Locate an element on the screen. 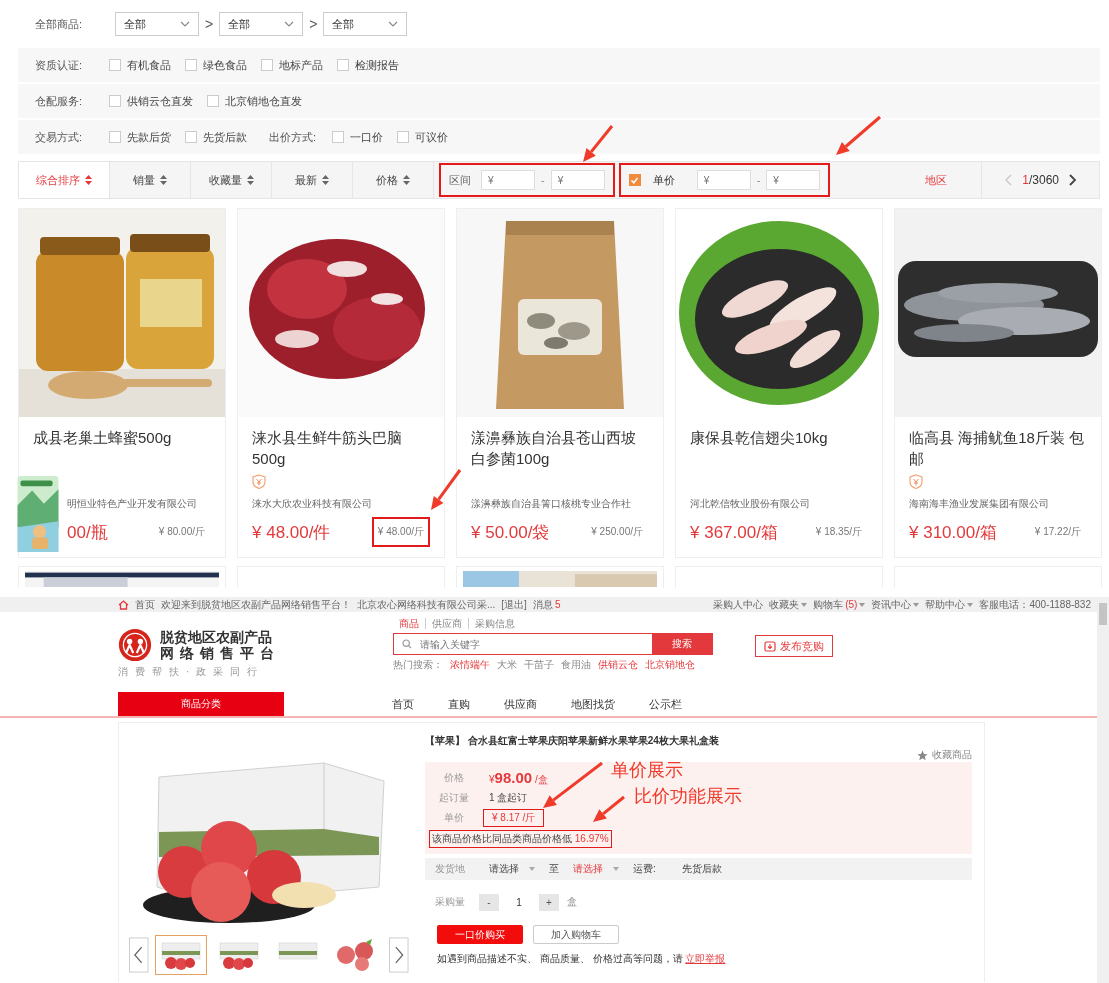 The image size is (1109, 983). logout-link: [退出] is located at coordinates (514, 604).